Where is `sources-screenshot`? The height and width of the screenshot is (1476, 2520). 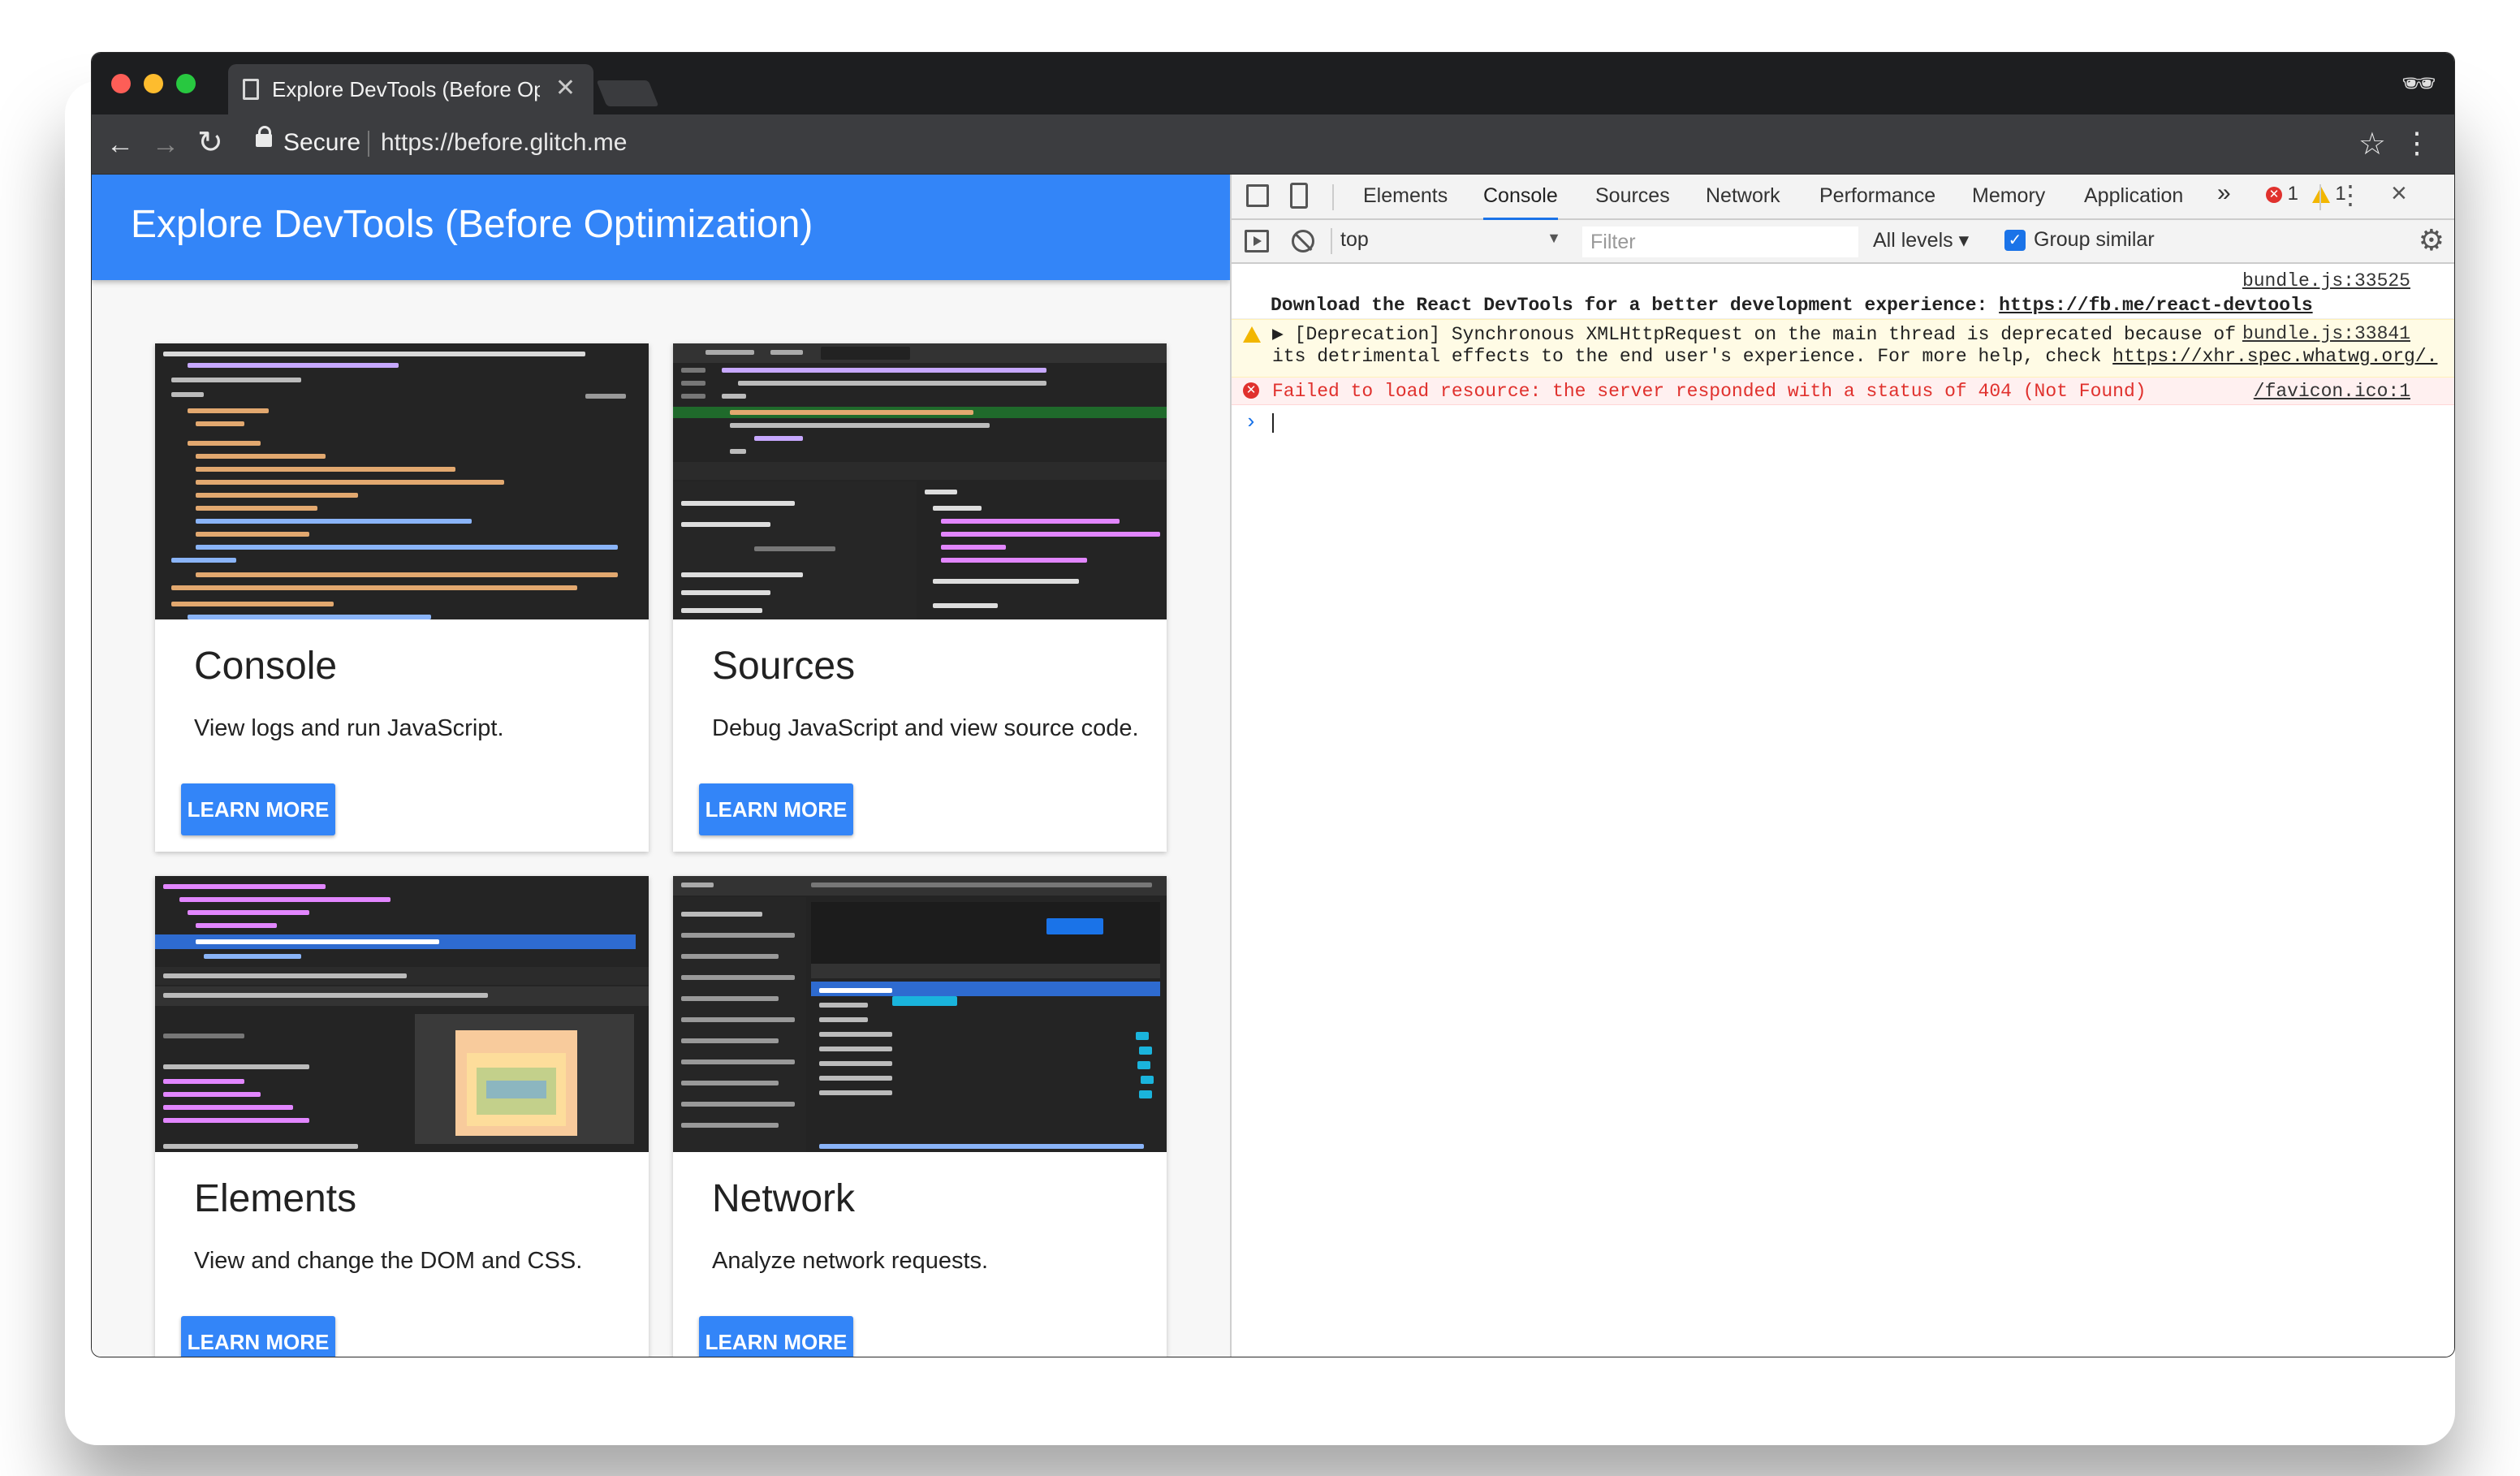 sources-screenshot is located at coordinates (920, 481).